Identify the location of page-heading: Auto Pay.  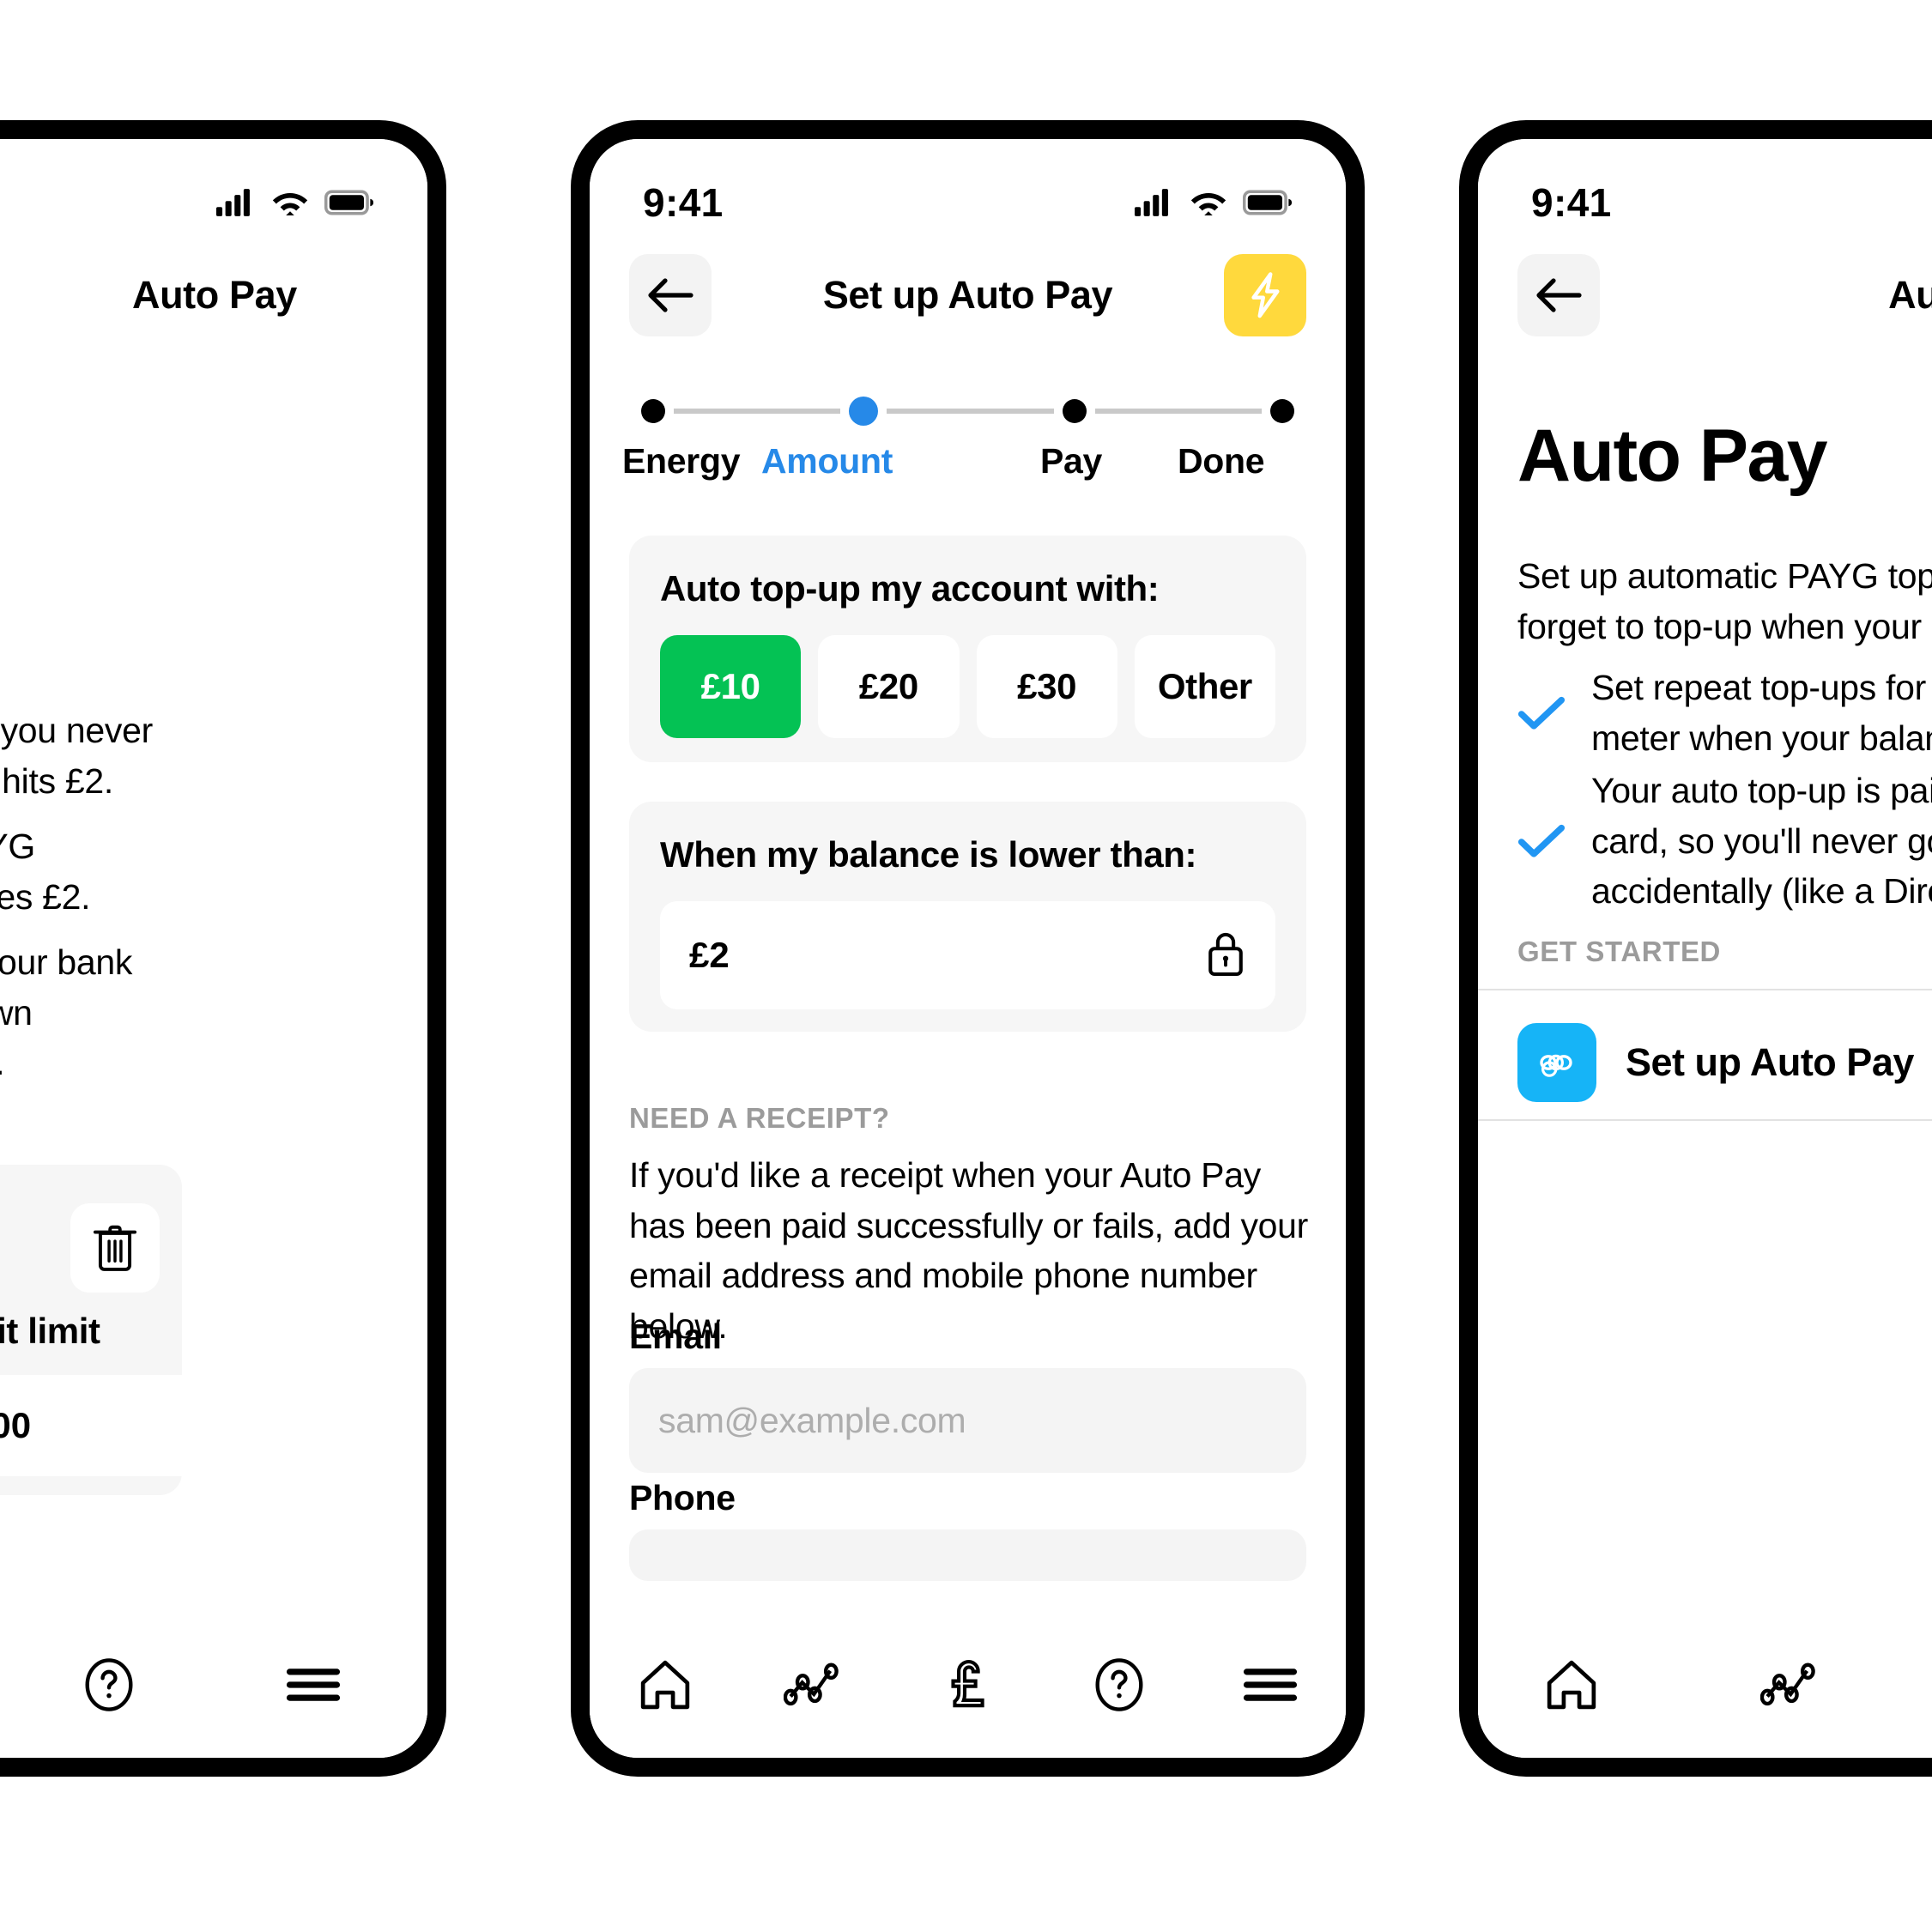
(1673, 456).